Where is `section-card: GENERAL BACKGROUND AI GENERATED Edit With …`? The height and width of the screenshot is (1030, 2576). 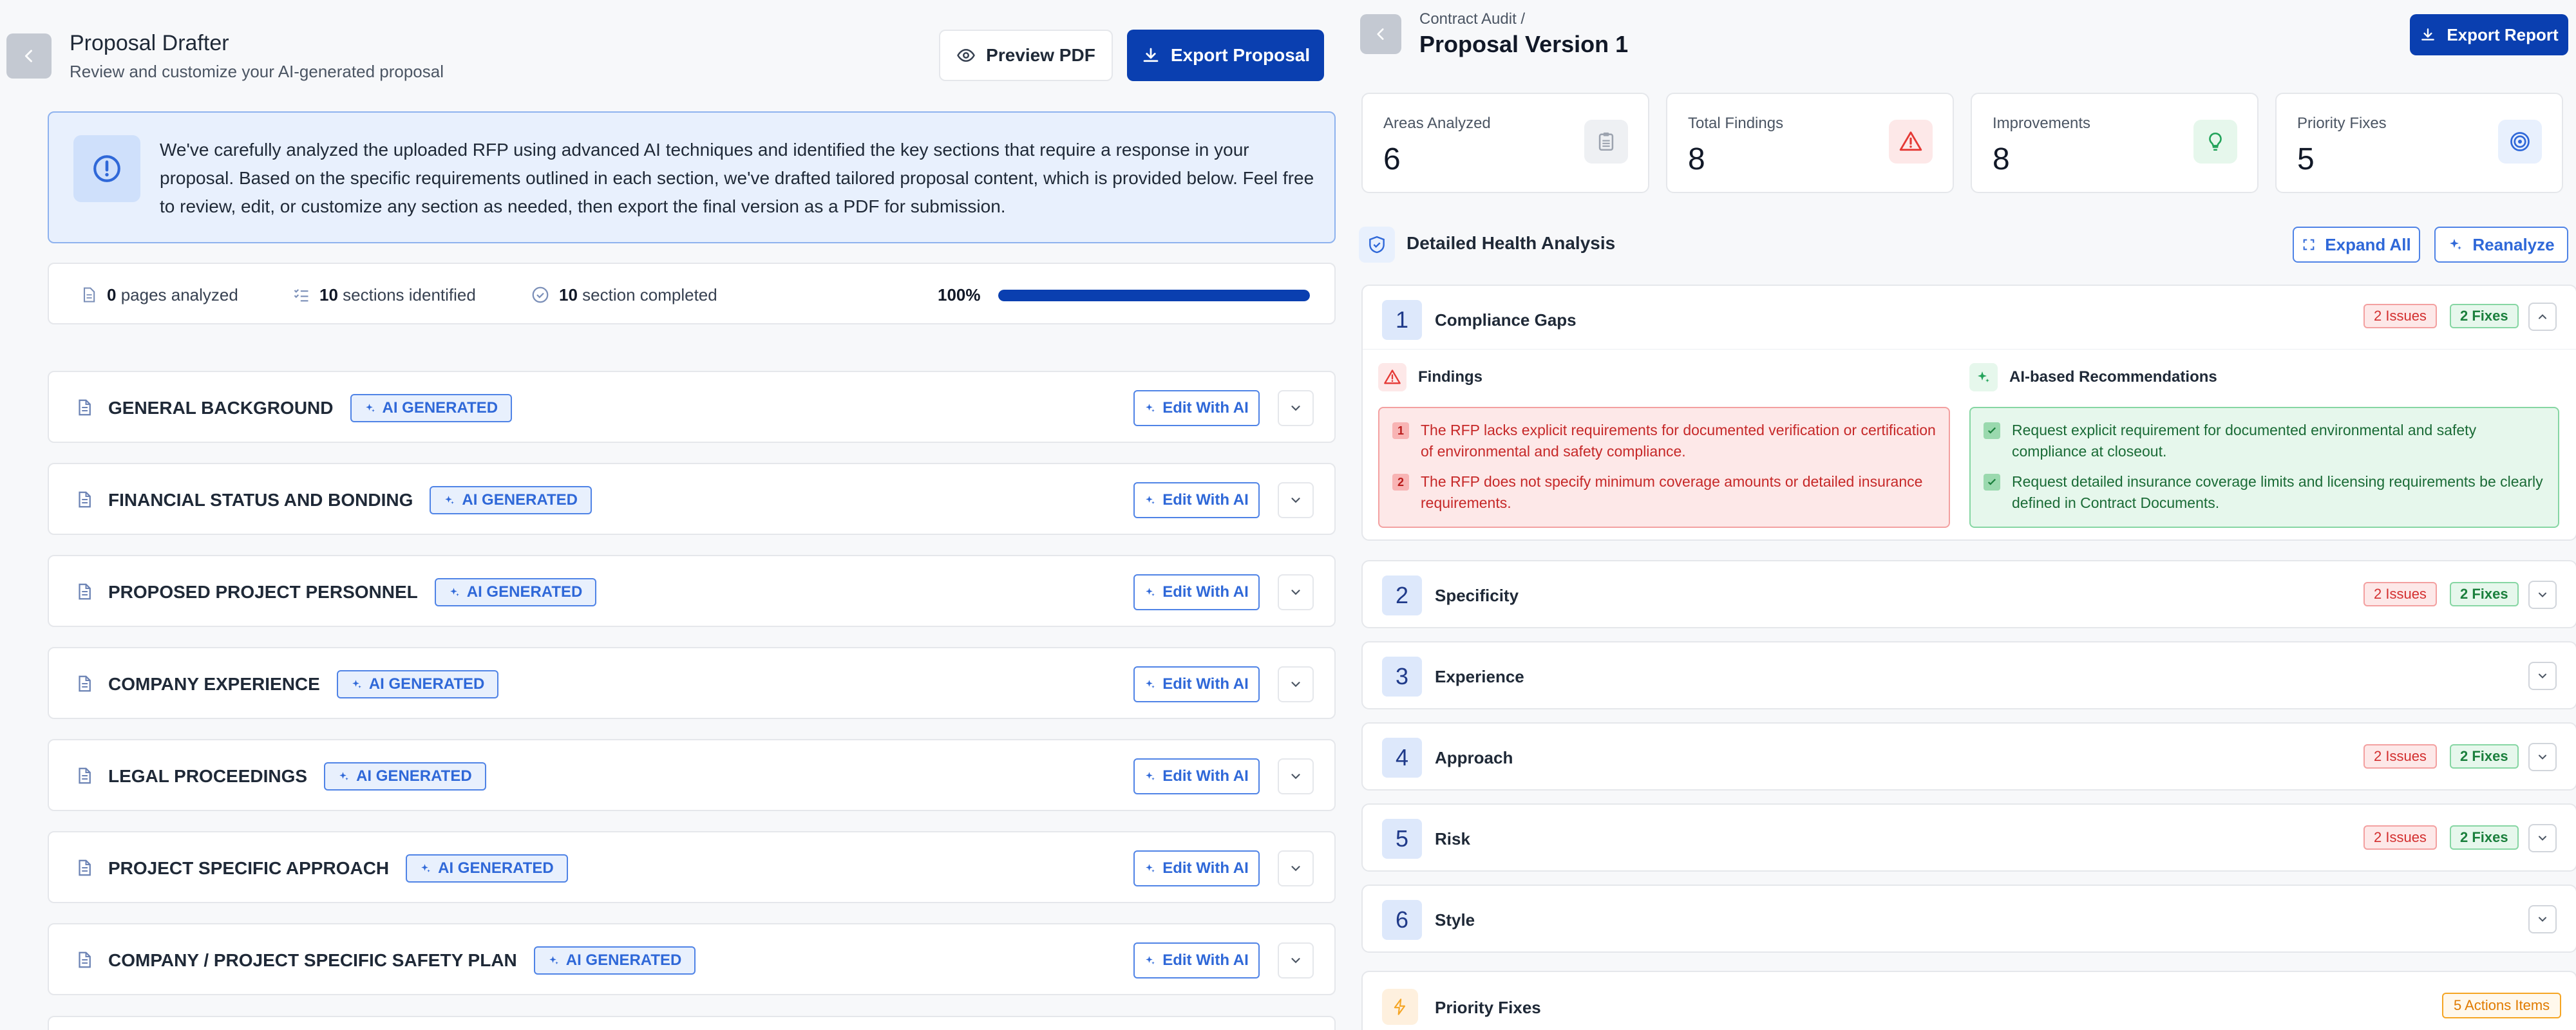
section-card: GENERAL BACKGROUND AI GENERATED Edit With … is located at coordinates (692, 407).